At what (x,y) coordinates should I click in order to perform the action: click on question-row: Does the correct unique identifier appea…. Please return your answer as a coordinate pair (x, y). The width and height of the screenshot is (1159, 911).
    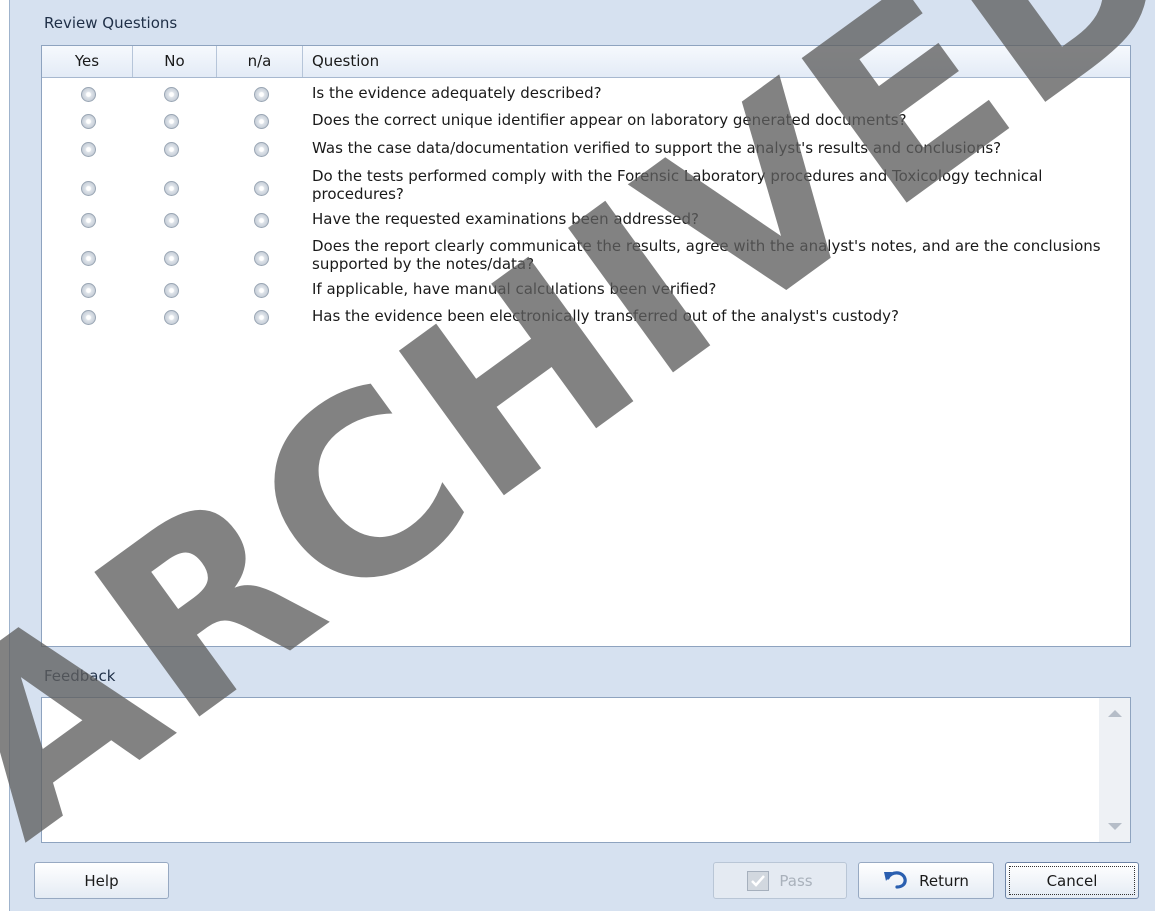
    Looking at the image, I should click on (586, 121).